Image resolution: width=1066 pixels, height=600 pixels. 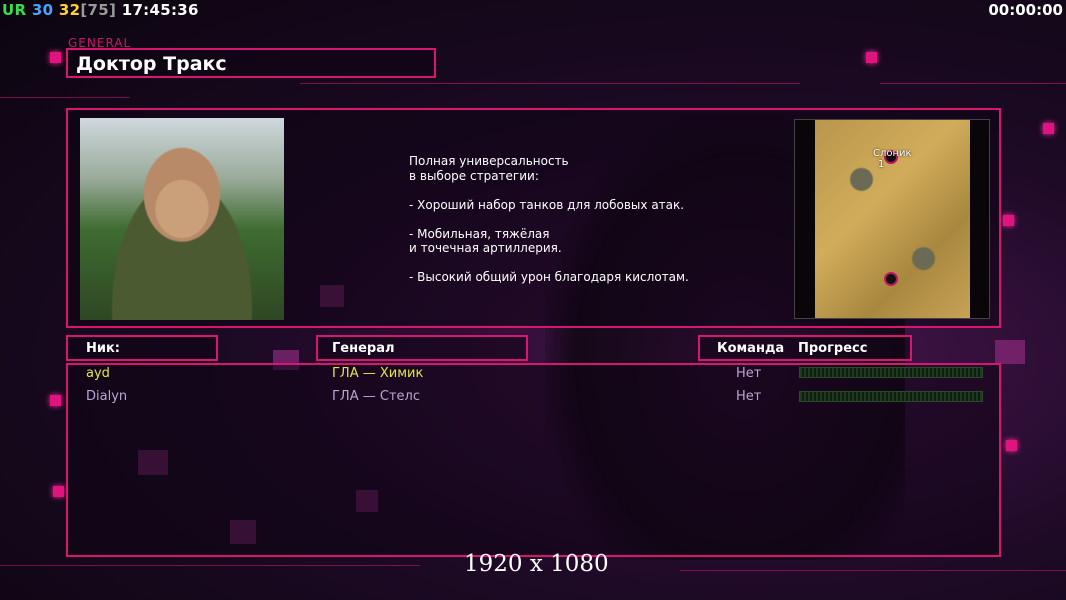 I want to click on hud-stats: UR 30 32[75] 17:45:36, so click(x=100, y=10).